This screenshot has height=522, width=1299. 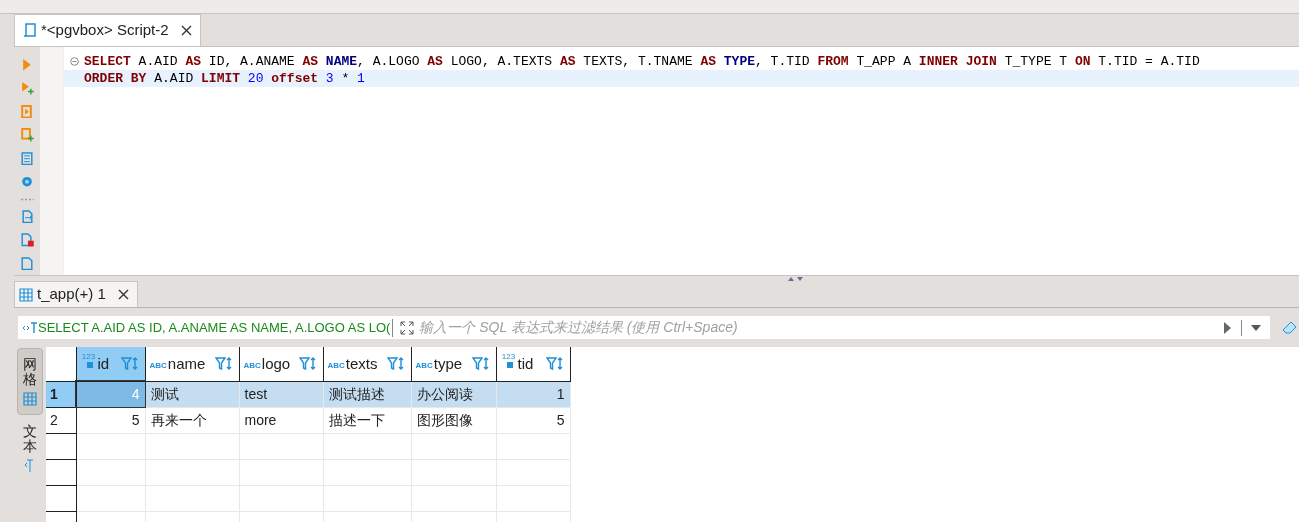 What do you see at coordinates (74, 61) in the screenshot?
I see `fold-icon` at bounding box center [74, 61].